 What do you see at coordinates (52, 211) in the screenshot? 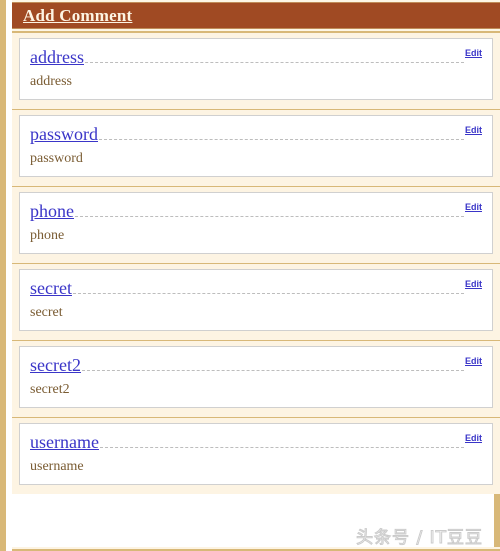
I see `comment-field-title-link: phone` at bounding box center [52, 211].